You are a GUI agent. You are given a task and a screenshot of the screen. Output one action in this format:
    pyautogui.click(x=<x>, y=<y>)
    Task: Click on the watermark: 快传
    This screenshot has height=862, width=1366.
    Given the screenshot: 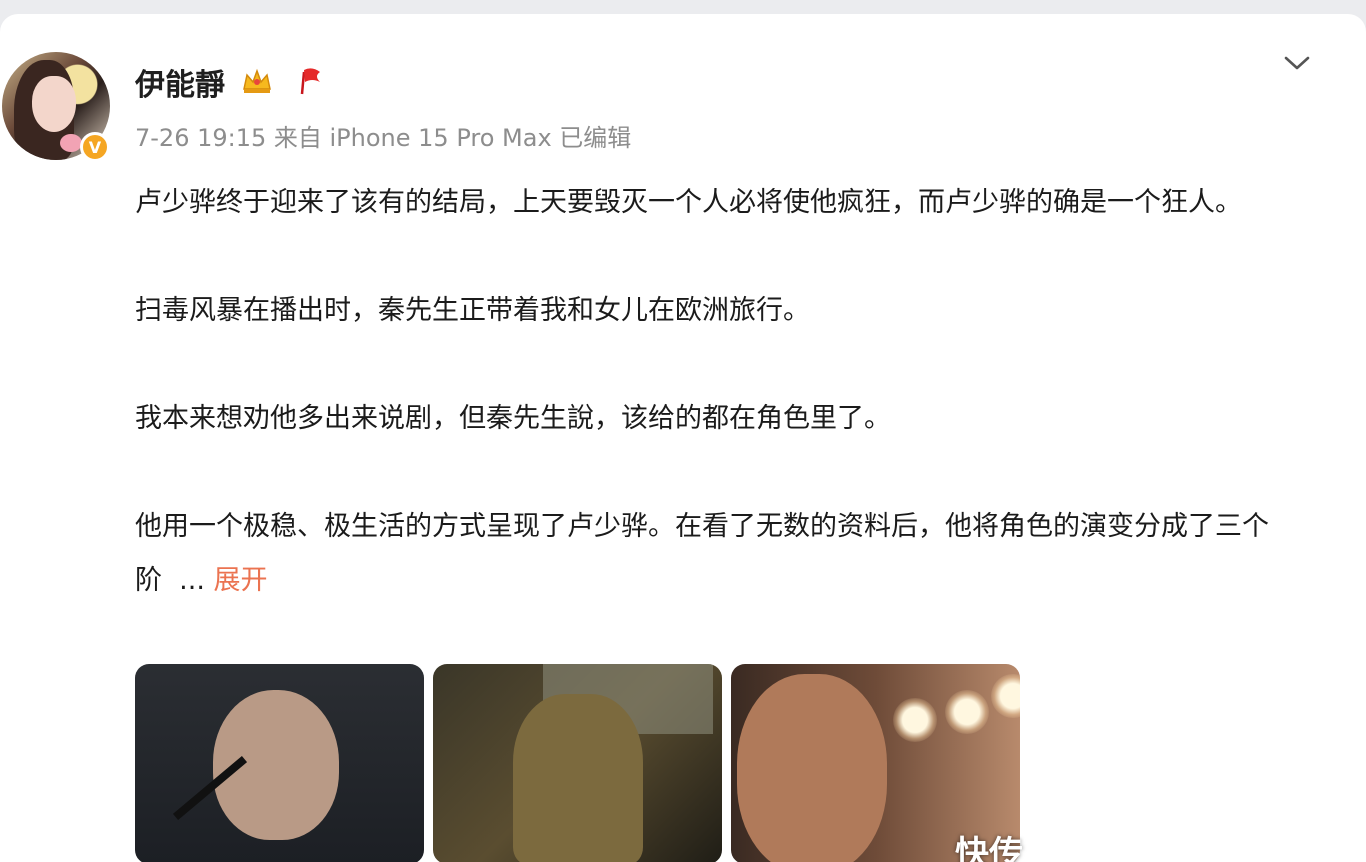 What is the action you would take?
    pyautogui.click(x=989, y=848)
    